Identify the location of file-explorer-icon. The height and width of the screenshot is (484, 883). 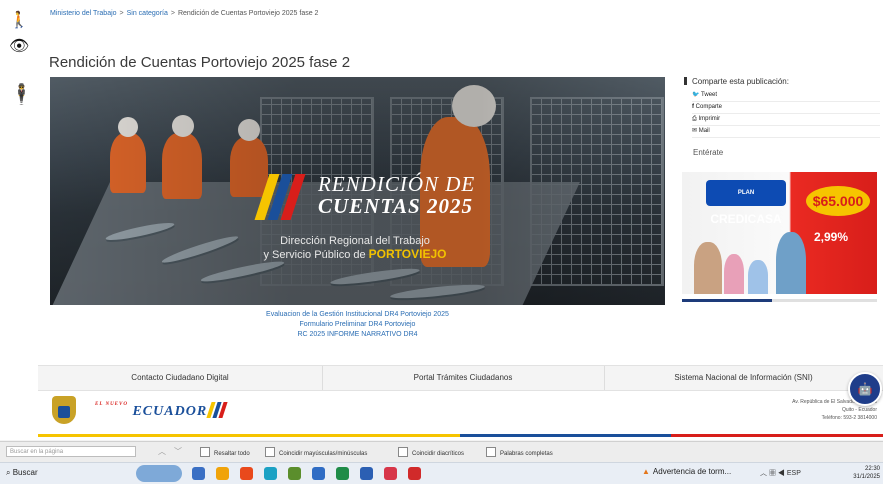
(222, 473).